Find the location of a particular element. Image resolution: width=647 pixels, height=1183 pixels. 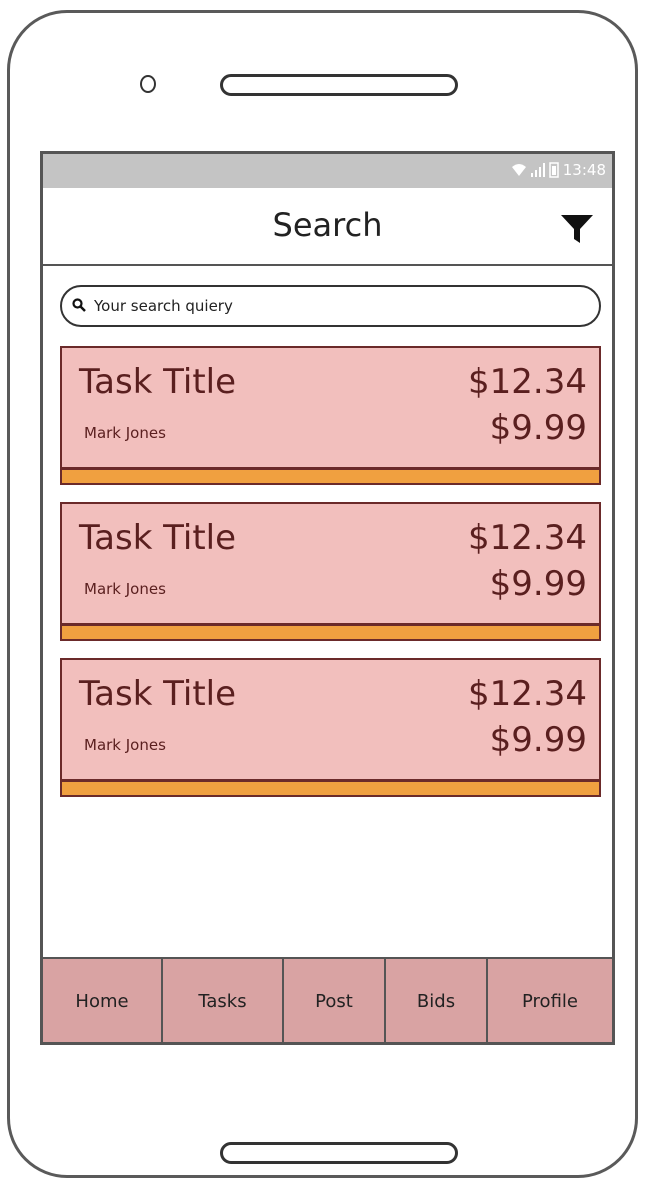

search-input is located at coordinates (334, 306).